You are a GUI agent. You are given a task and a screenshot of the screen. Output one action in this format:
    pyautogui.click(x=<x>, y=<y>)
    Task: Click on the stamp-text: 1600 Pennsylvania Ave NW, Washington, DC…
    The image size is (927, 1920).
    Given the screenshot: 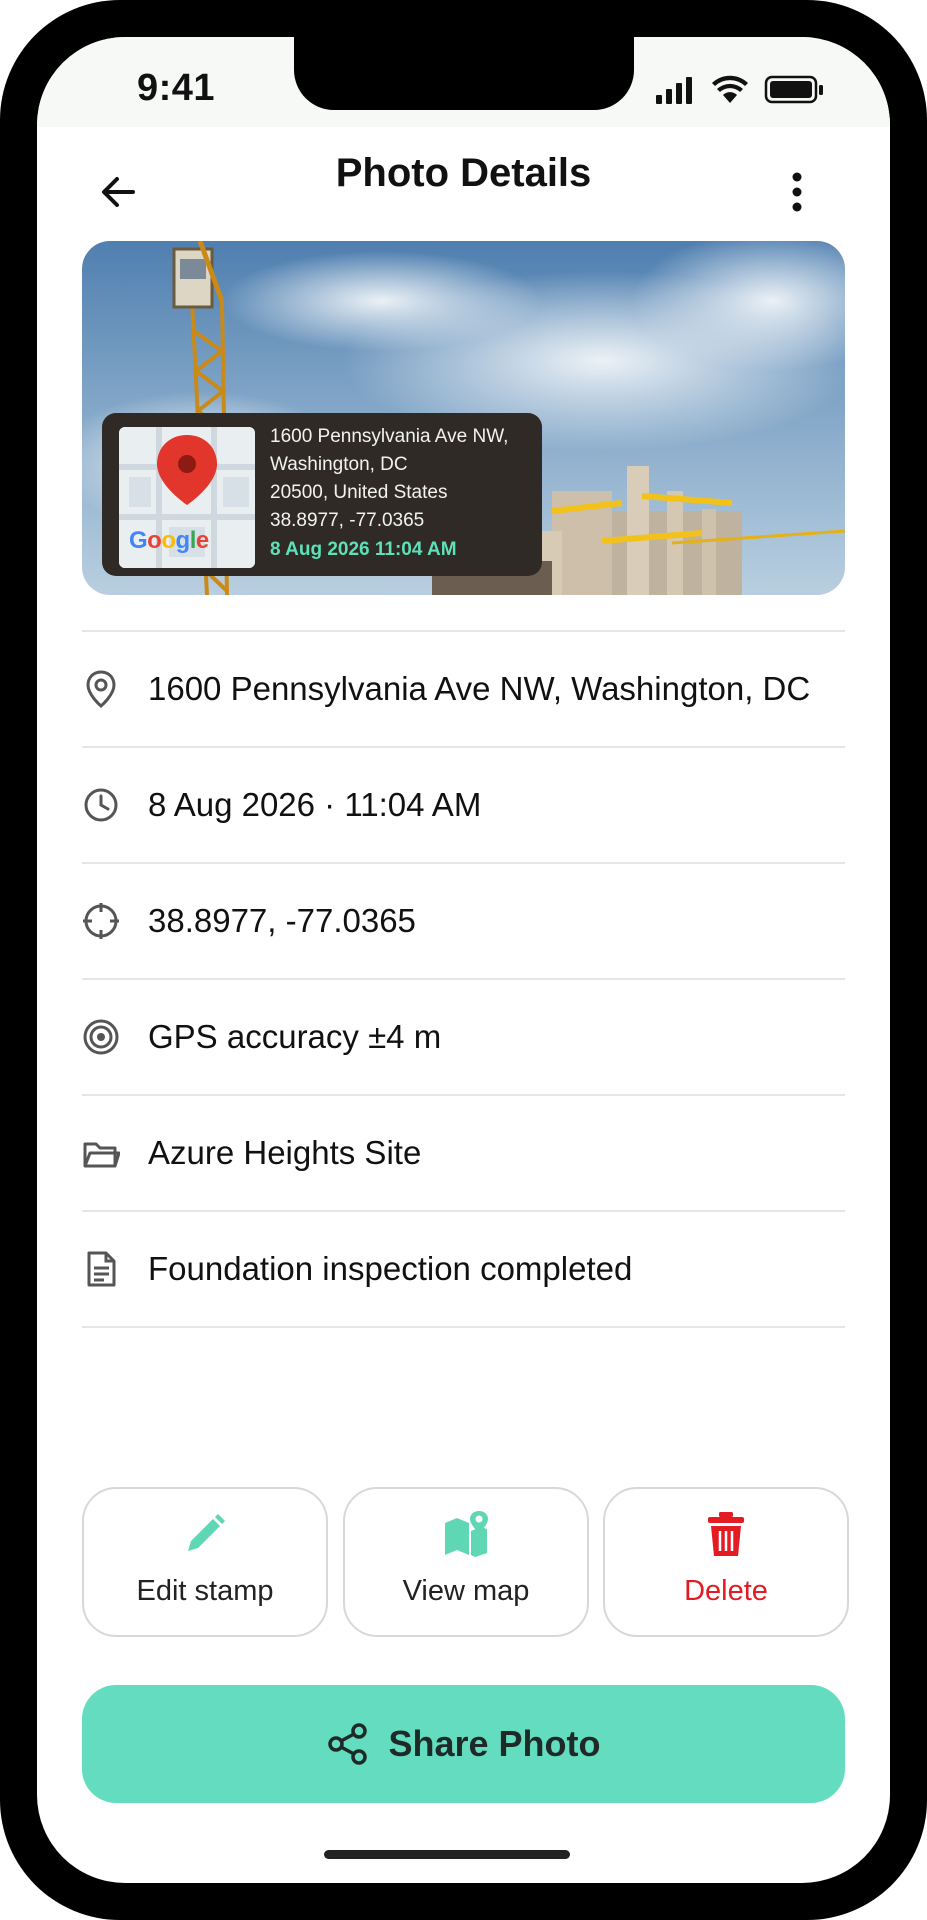 What is the action you would take?
    pyautogui.click(x=402, y=494)
    